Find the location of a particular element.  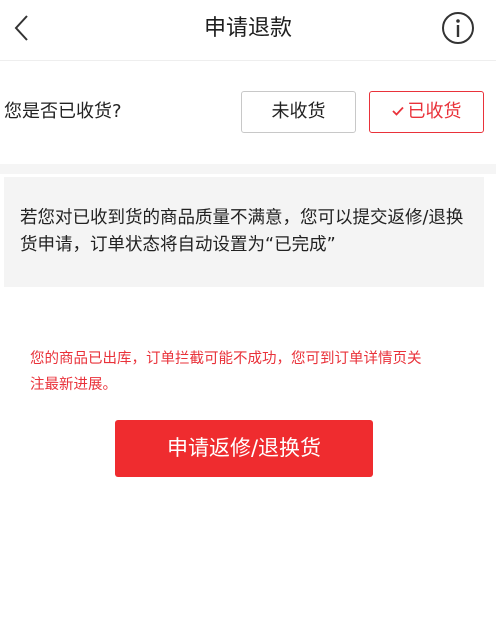

not-received-label: 未收货 is located at coordinates (298, 111).